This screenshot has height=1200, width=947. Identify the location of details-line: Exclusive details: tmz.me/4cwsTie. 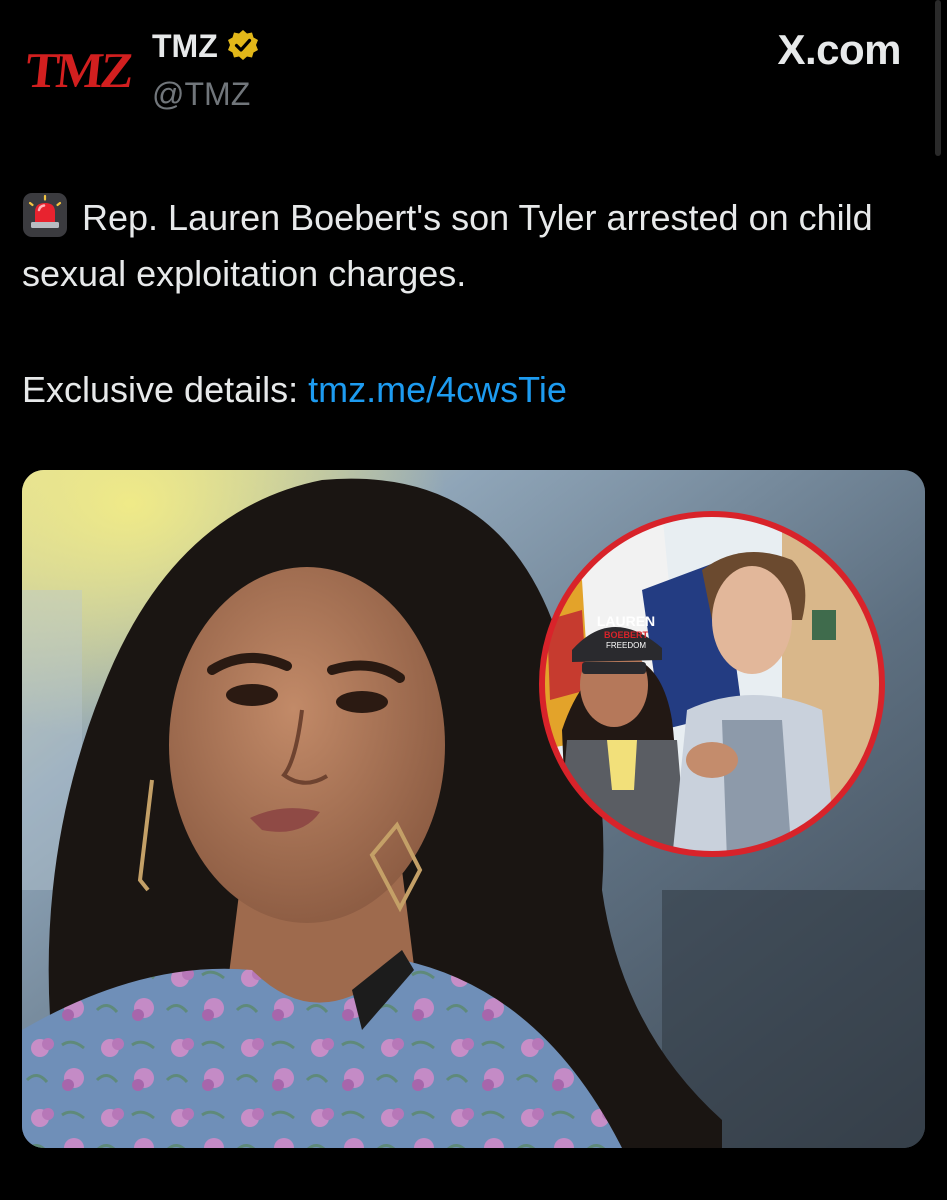
(294, 390).